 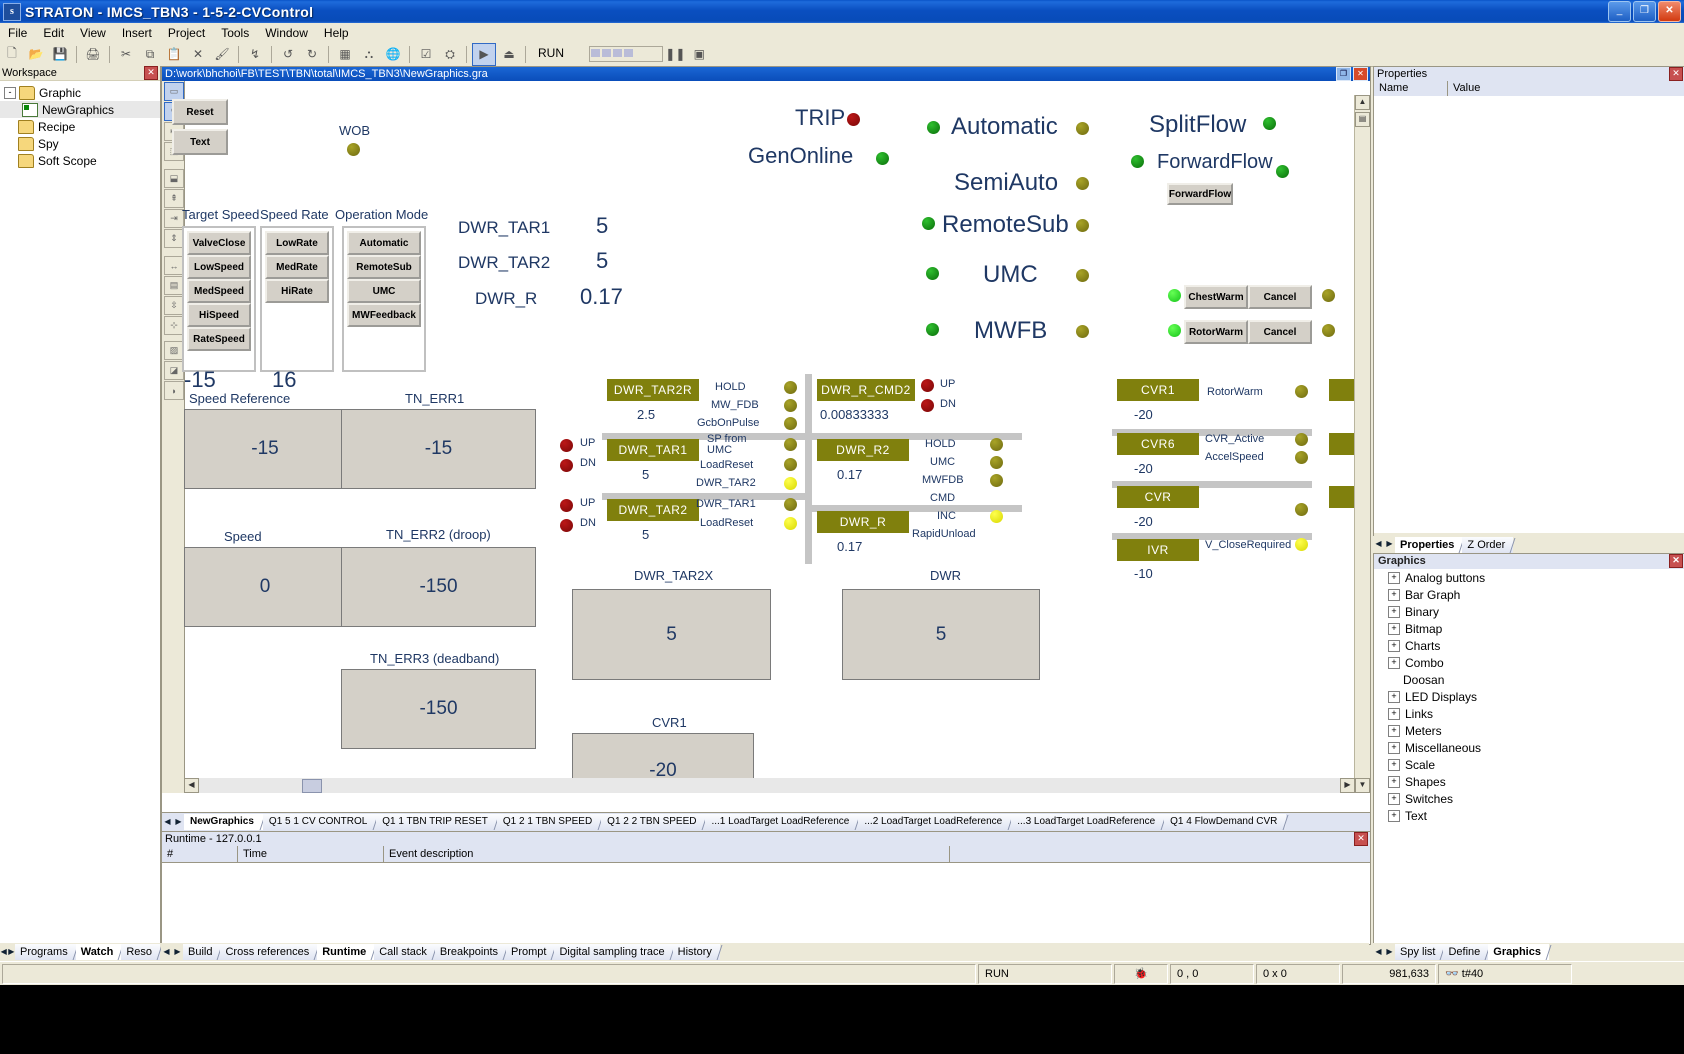 I want to click on menu-window: Window, so click(x=286, y=33).